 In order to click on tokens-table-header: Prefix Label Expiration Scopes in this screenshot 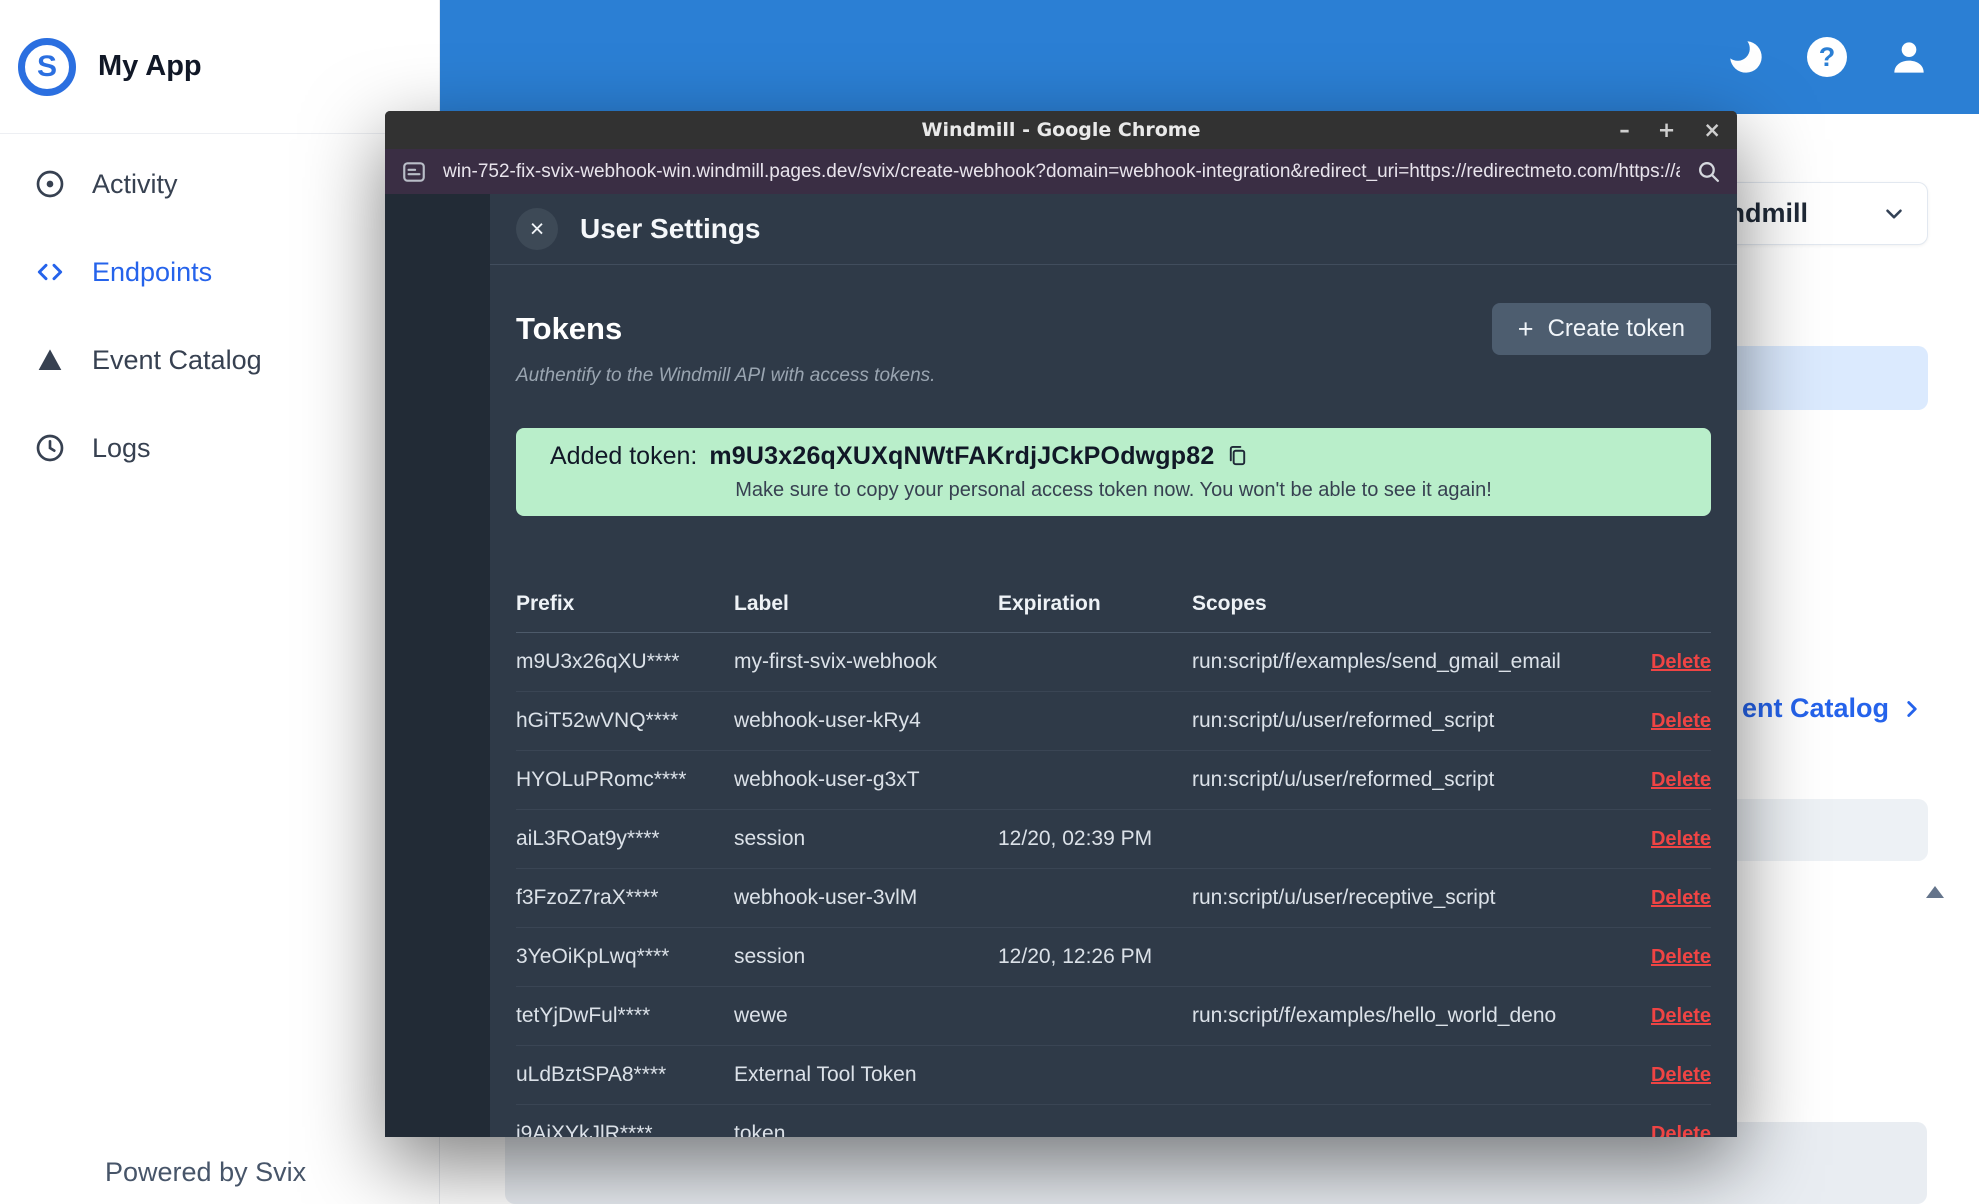, I will do `click(1113, 604)`.